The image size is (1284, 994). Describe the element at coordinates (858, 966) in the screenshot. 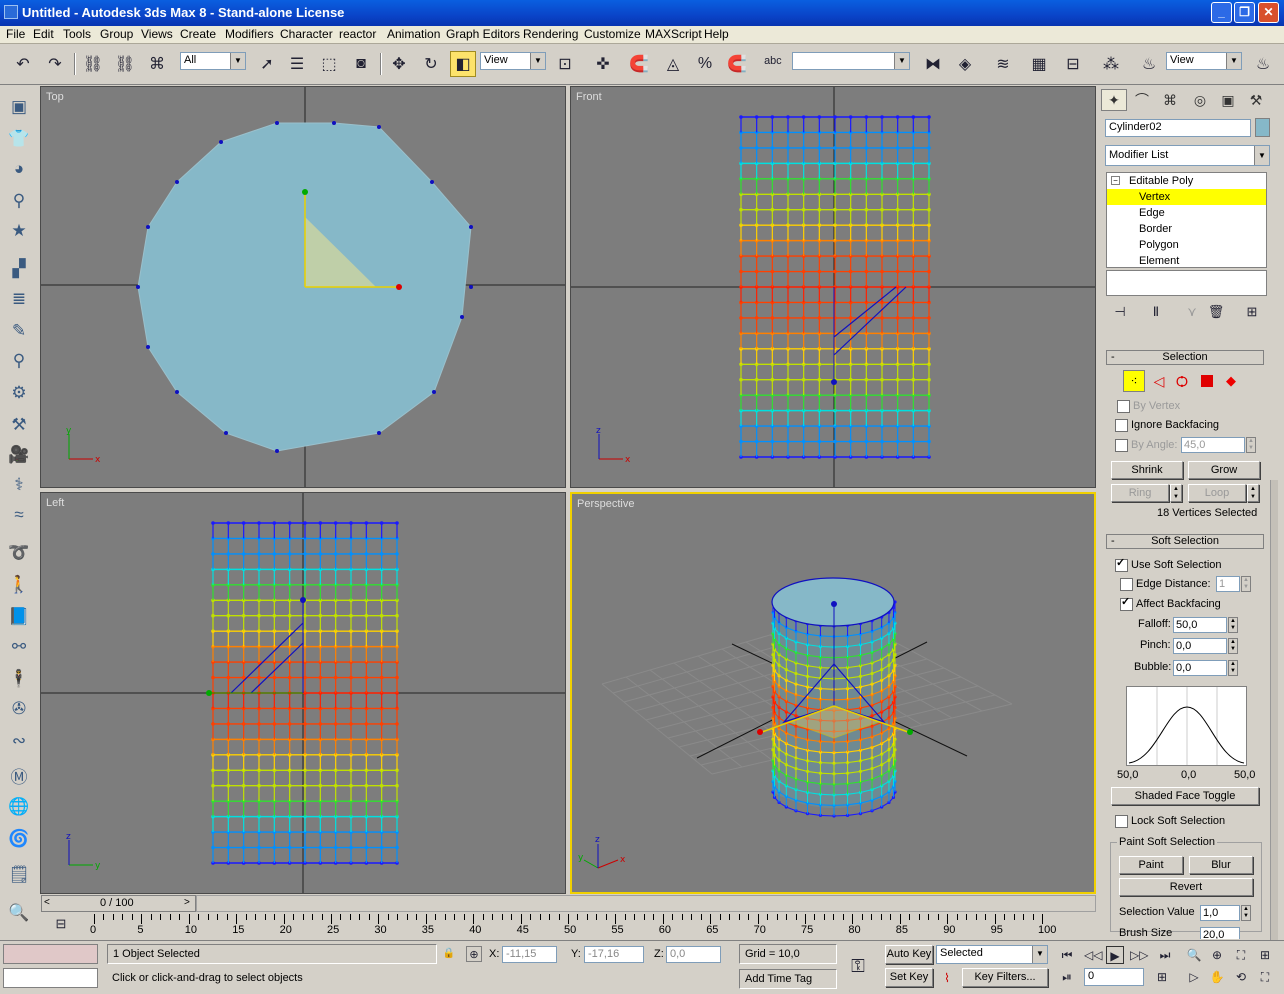

I see `key-icon: ⚿` at that location.